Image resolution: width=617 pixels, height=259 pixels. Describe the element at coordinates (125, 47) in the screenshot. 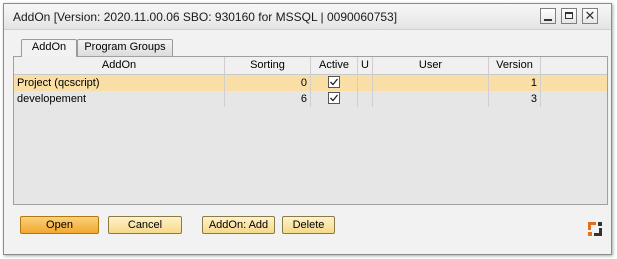

I see `tab-program-groups: Program Groups` at that location.